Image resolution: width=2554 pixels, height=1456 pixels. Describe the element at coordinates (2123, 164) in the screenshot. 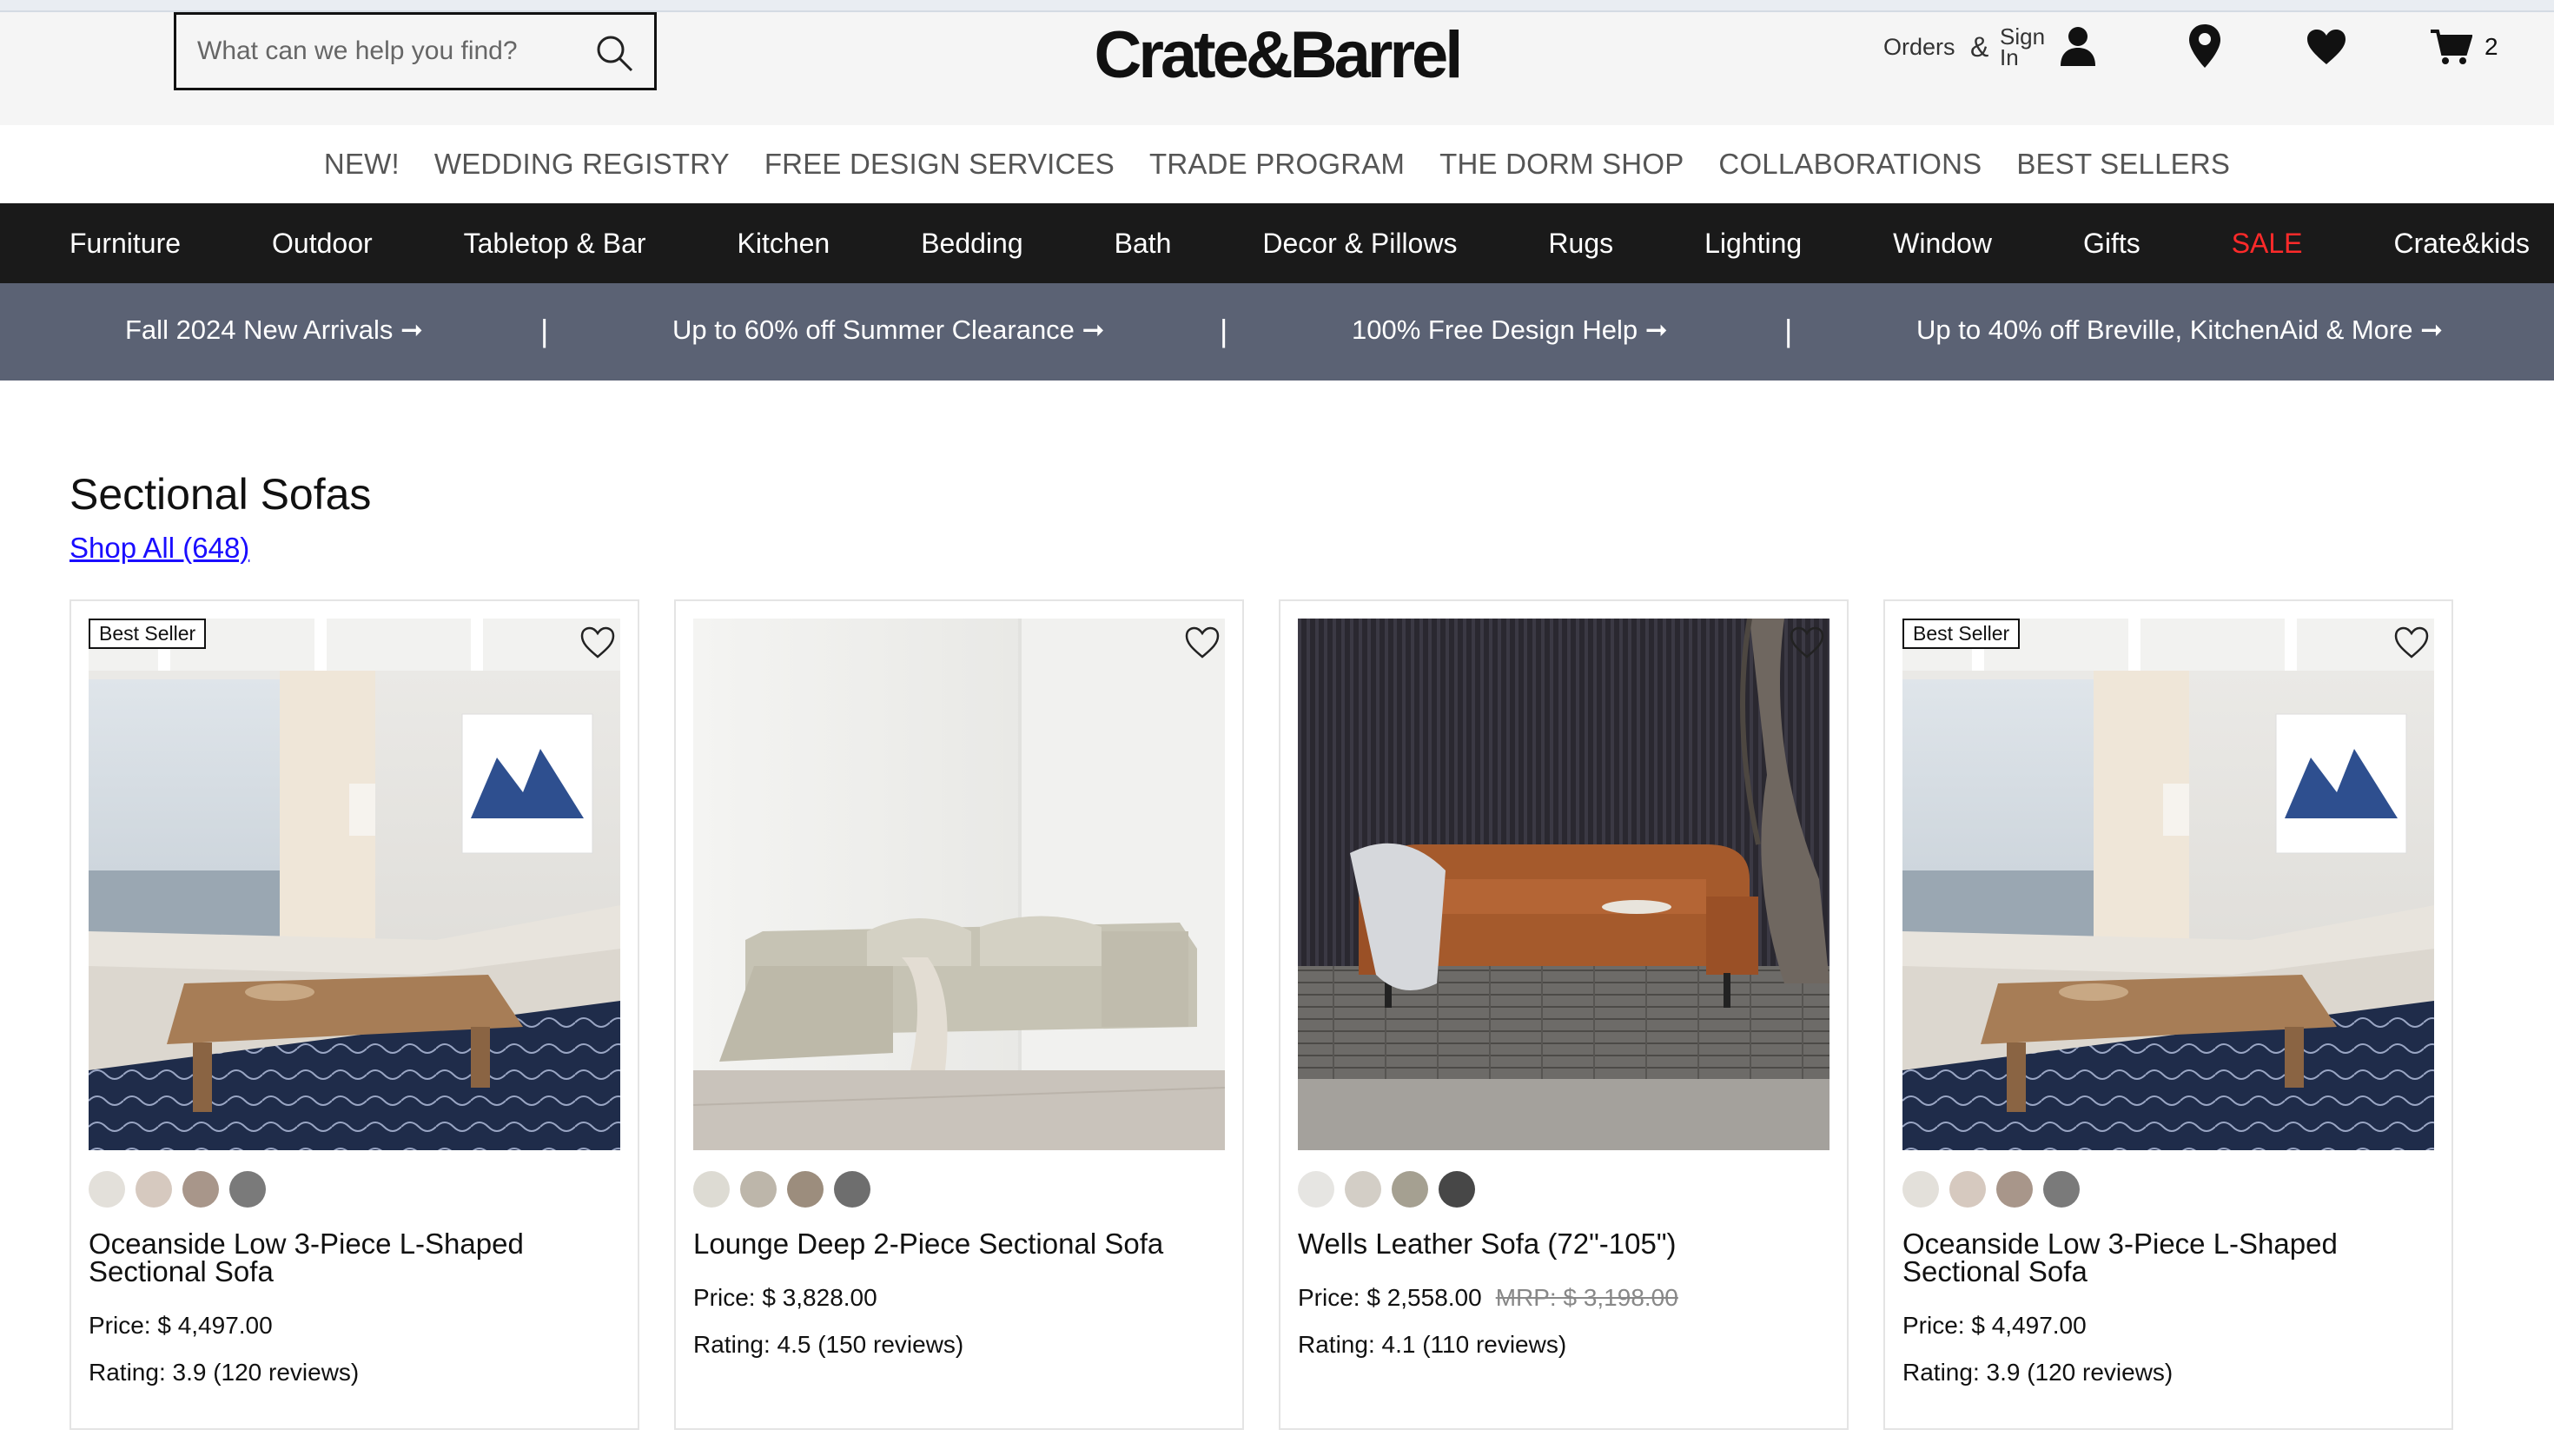

I see `secondary-nav-best-sellers: BEST SELLERS` at that location.